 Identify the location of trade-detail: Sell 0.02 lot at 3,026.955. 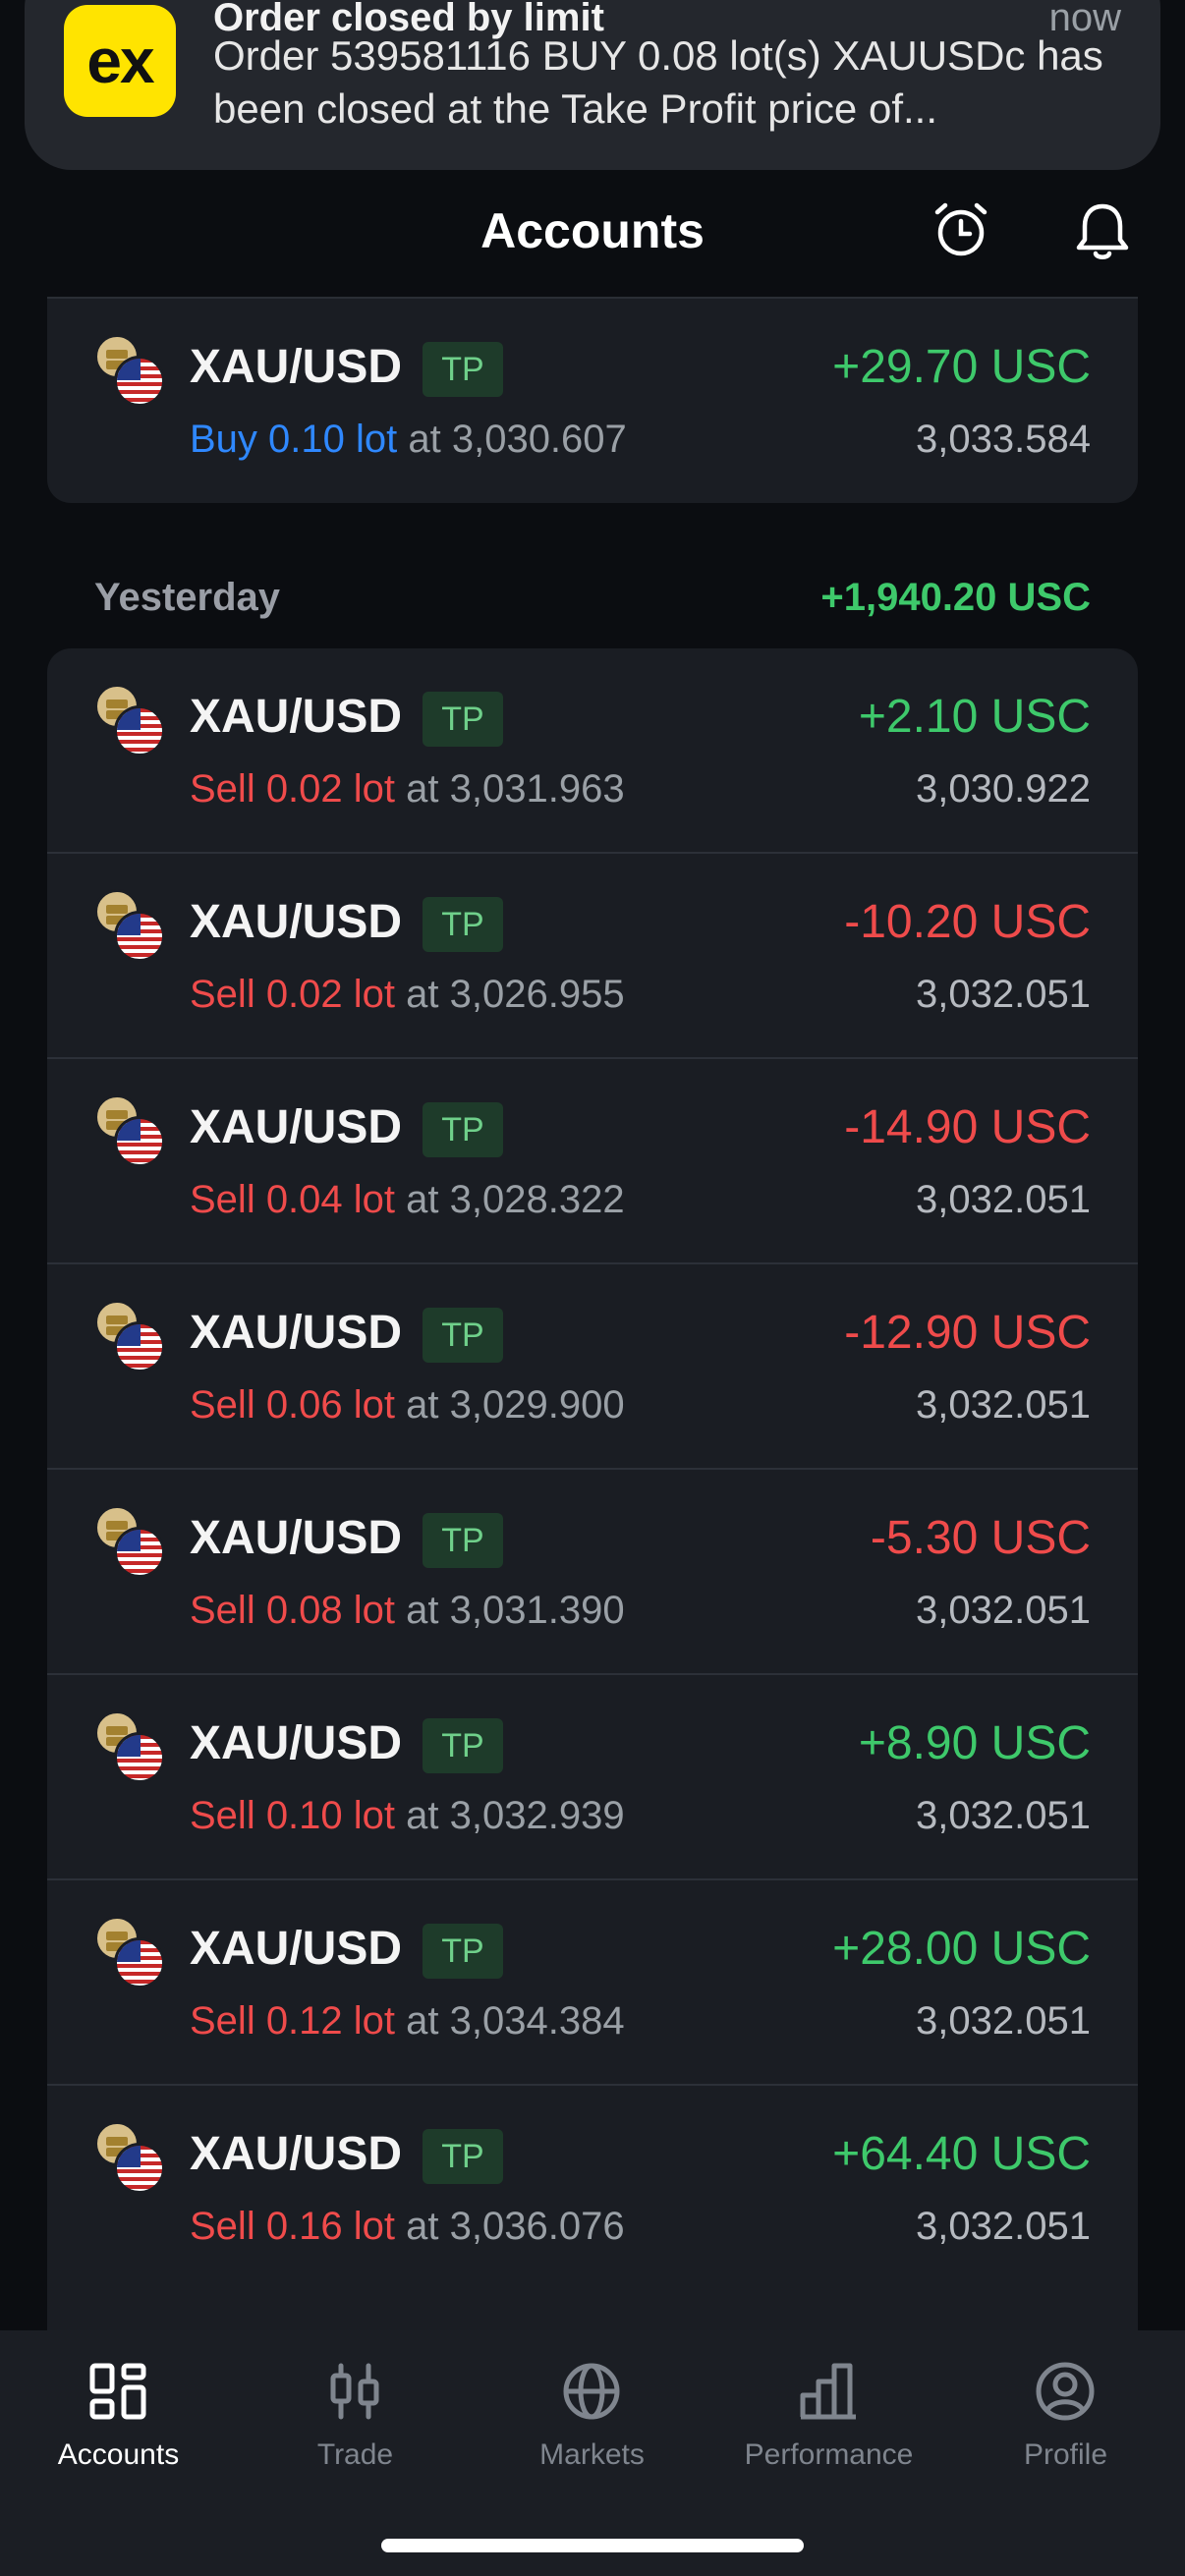
(408, 995).